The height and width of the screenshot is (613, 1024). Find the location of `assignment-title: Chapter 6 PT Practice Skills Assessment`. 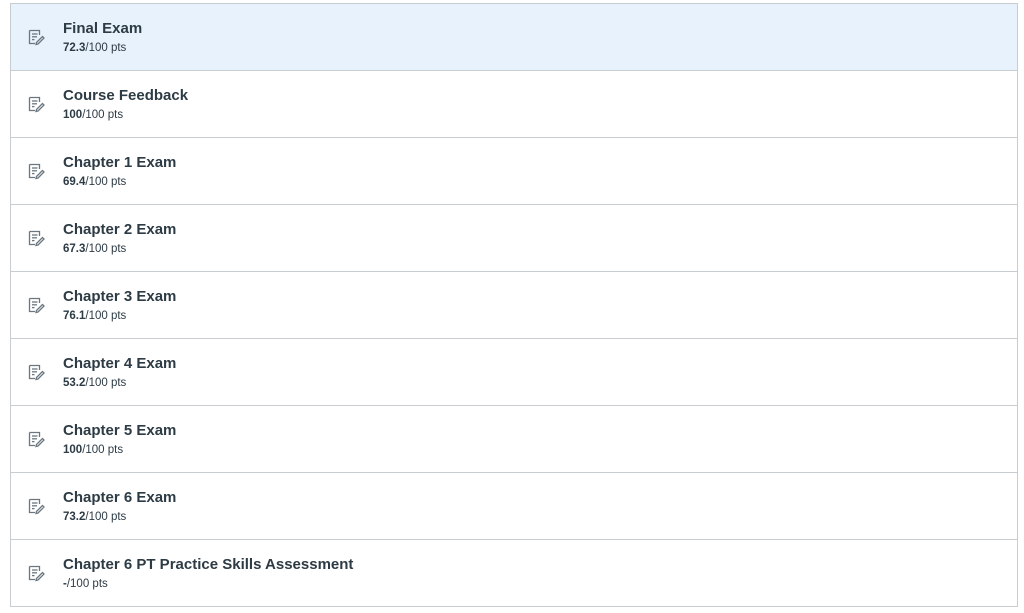

assignment-title: Chapter 6 PT Practice Skills Assessment is located at coordinates (208, 564).